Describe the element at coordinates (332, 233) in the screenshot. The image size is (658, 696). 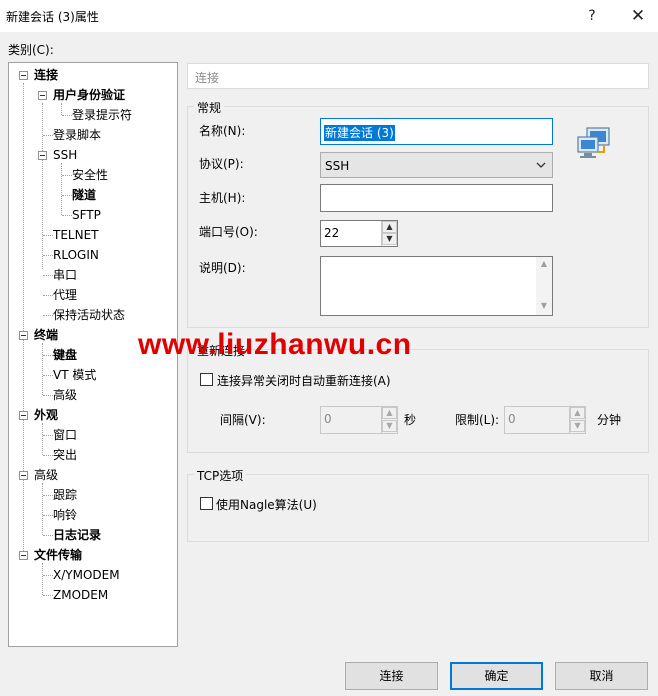
I see `port-input-value: 22` at that location.